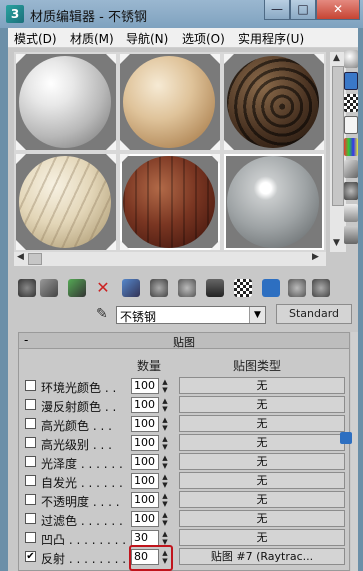 The width and height of the screenshot is (363, 571). I want to click on amount-column-header: 数量, so click(149, 366).